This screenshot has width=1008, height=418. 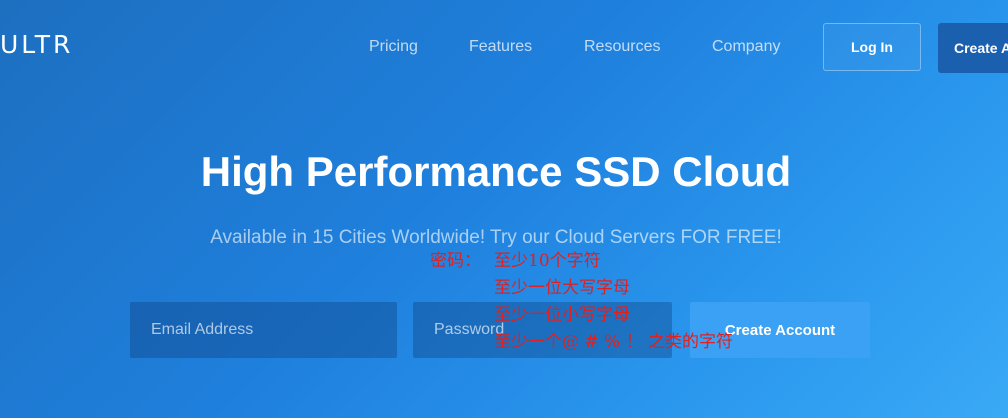 What do you see at coordinates (622, 47) in the screenshot?
I see `nav-link-resources: Resources` at bounding box center [622, 47].